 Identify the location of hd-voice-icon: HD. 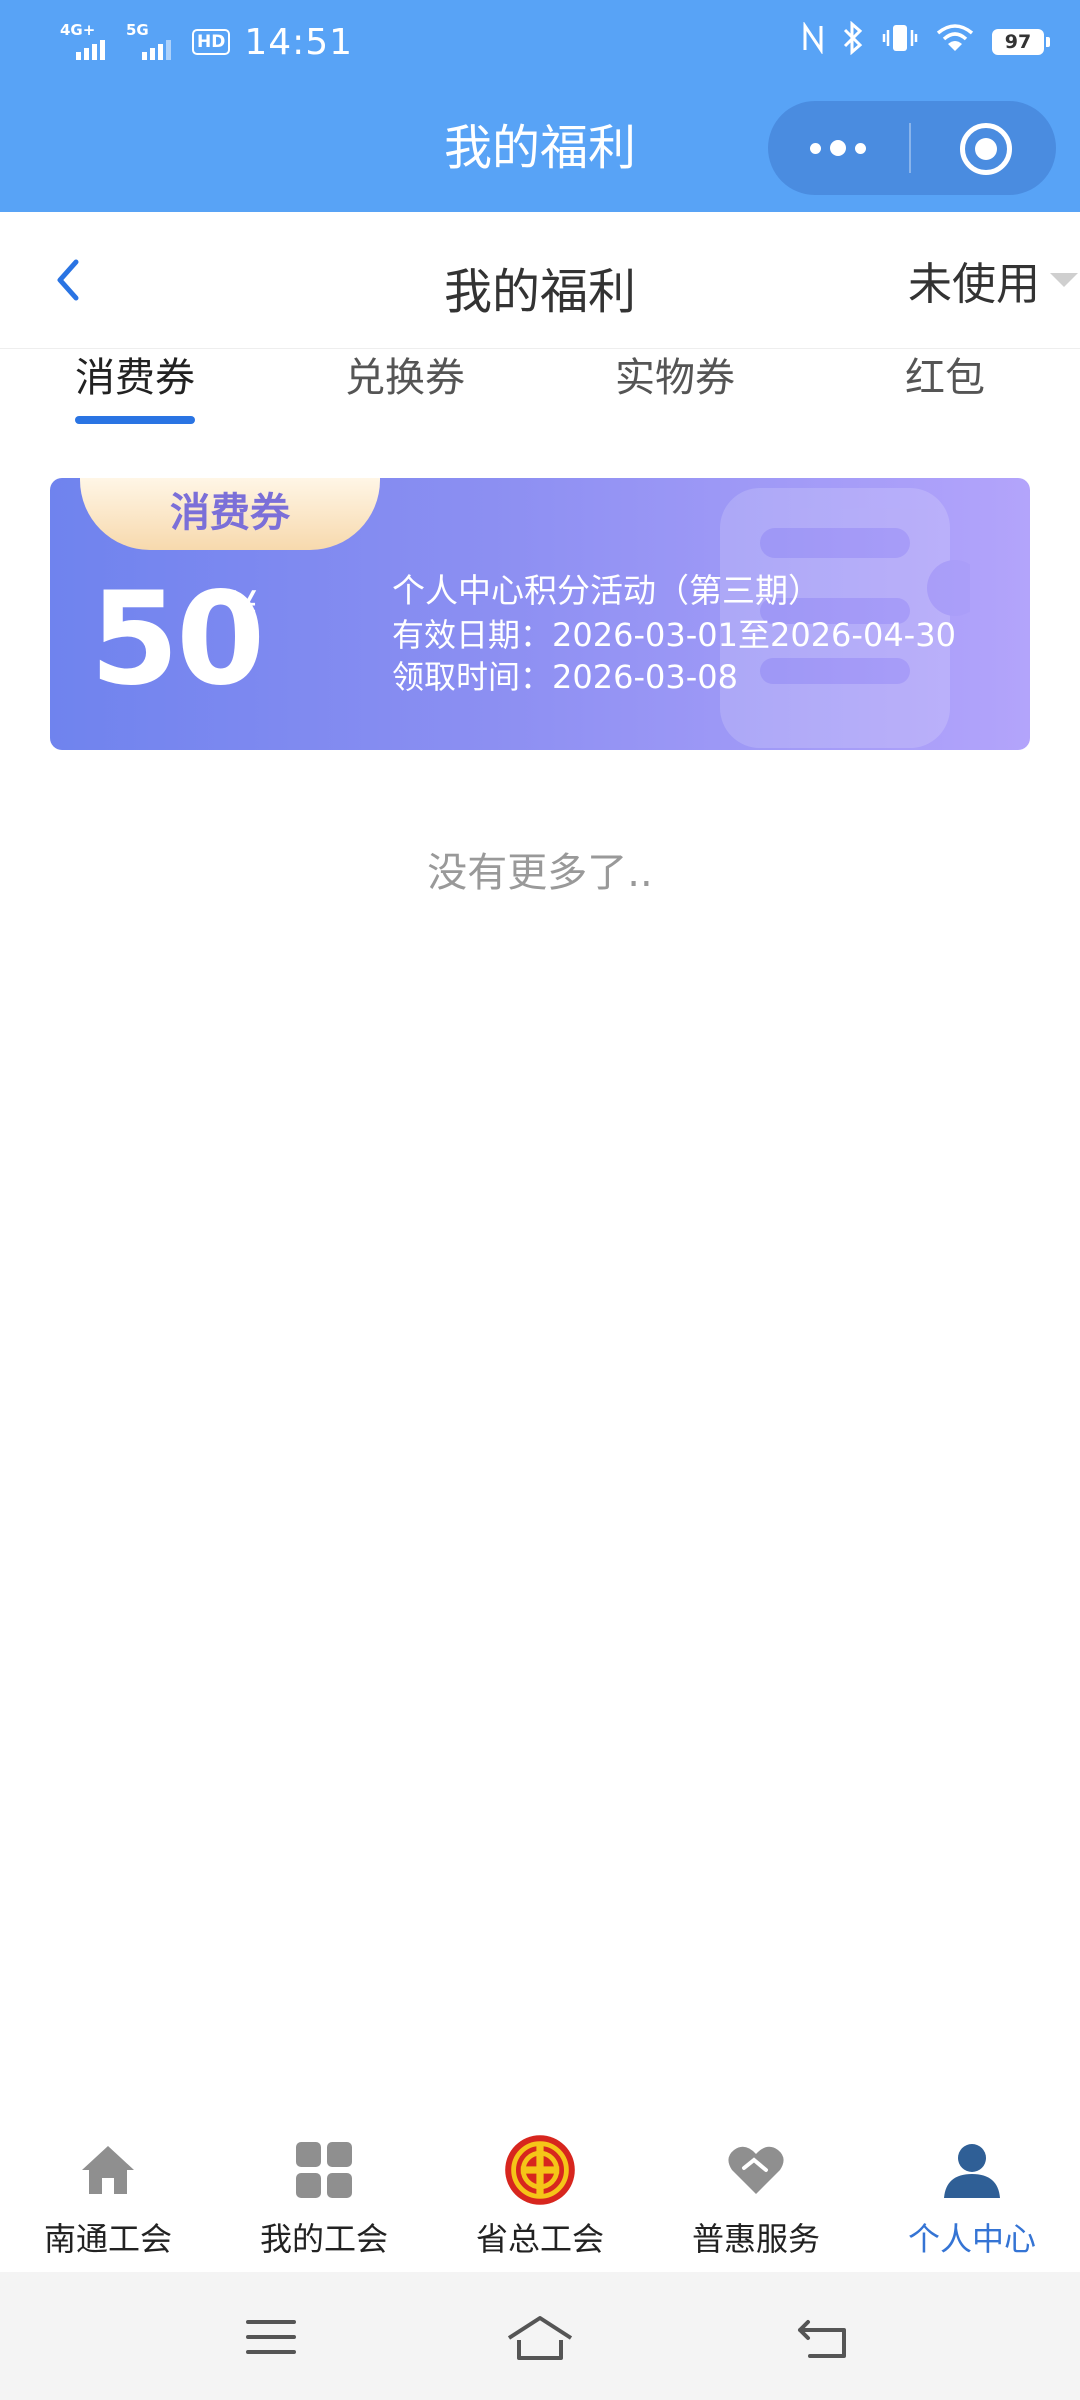
(211, 42).